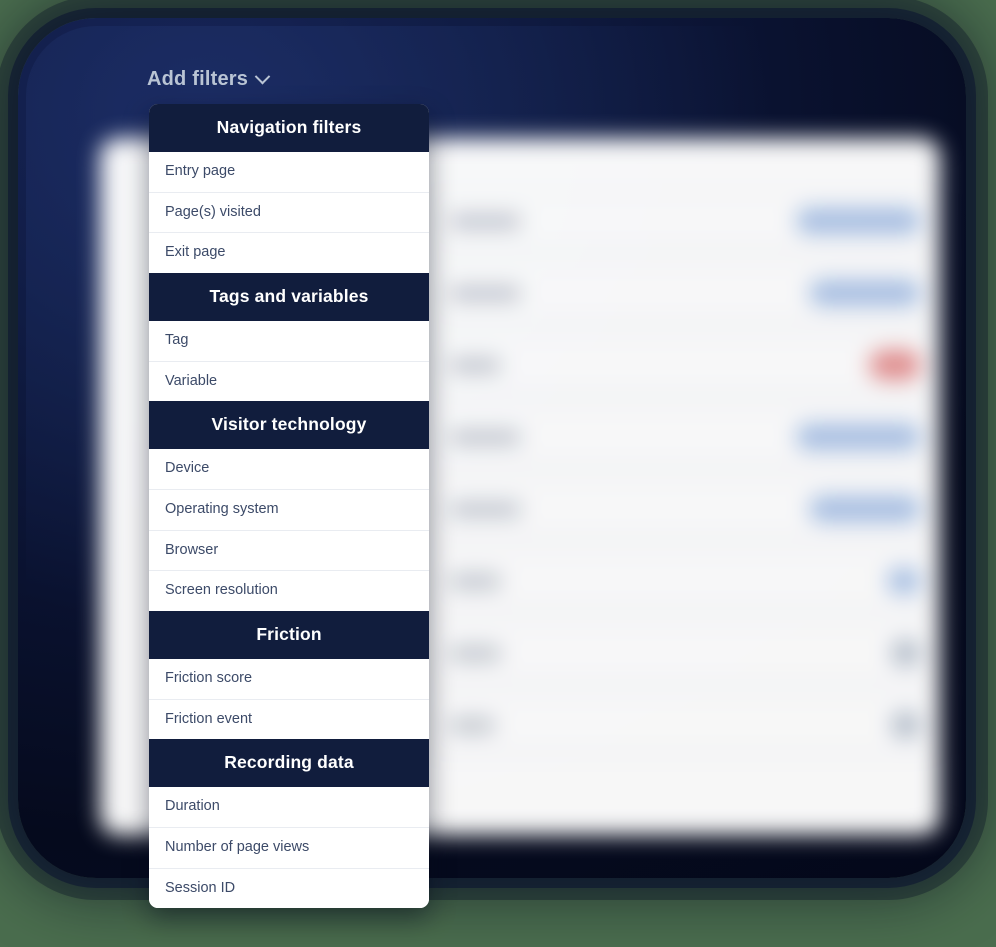 The width and height of the screenshot is (996, 947). What do you see at coordinates (289, 808) in the screenshot?
I see `filter-menu-item: Duration` at bounding box center [289, 808].